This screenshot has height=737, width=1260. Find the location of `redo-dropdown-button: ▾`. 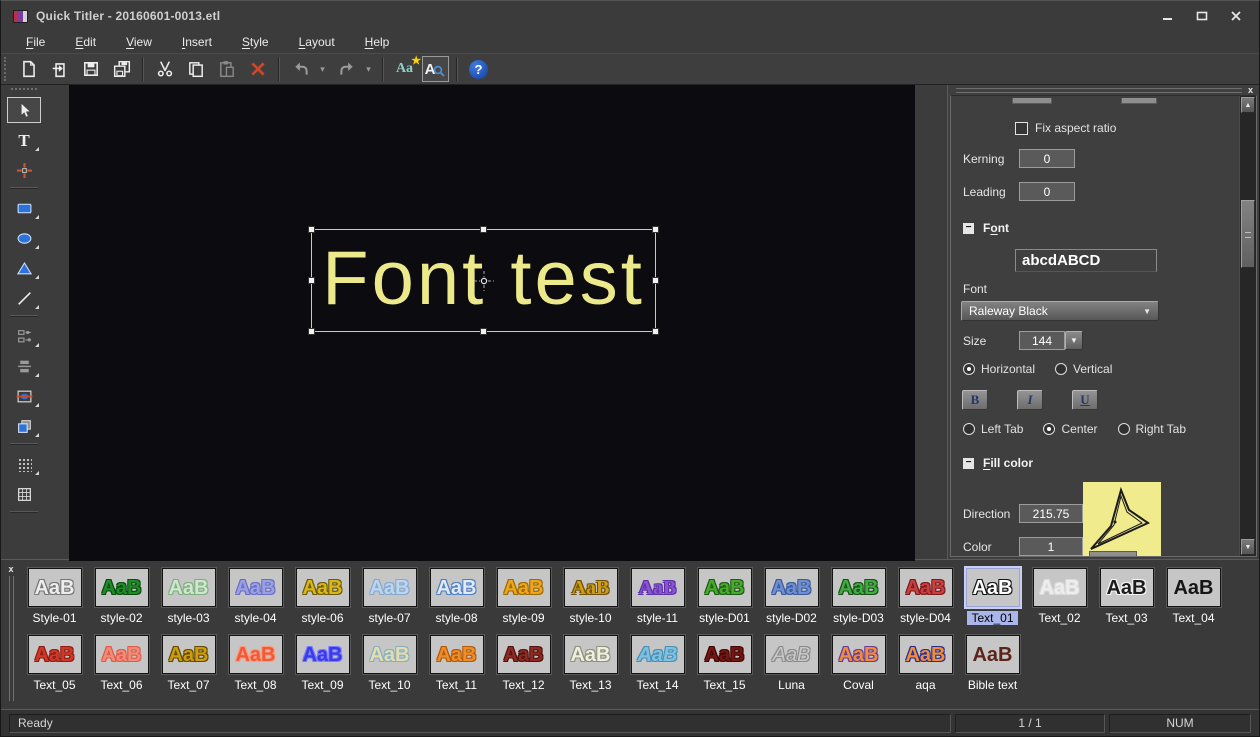

redo-dropdown-button: ▾ is located at coordinates (368, 69).